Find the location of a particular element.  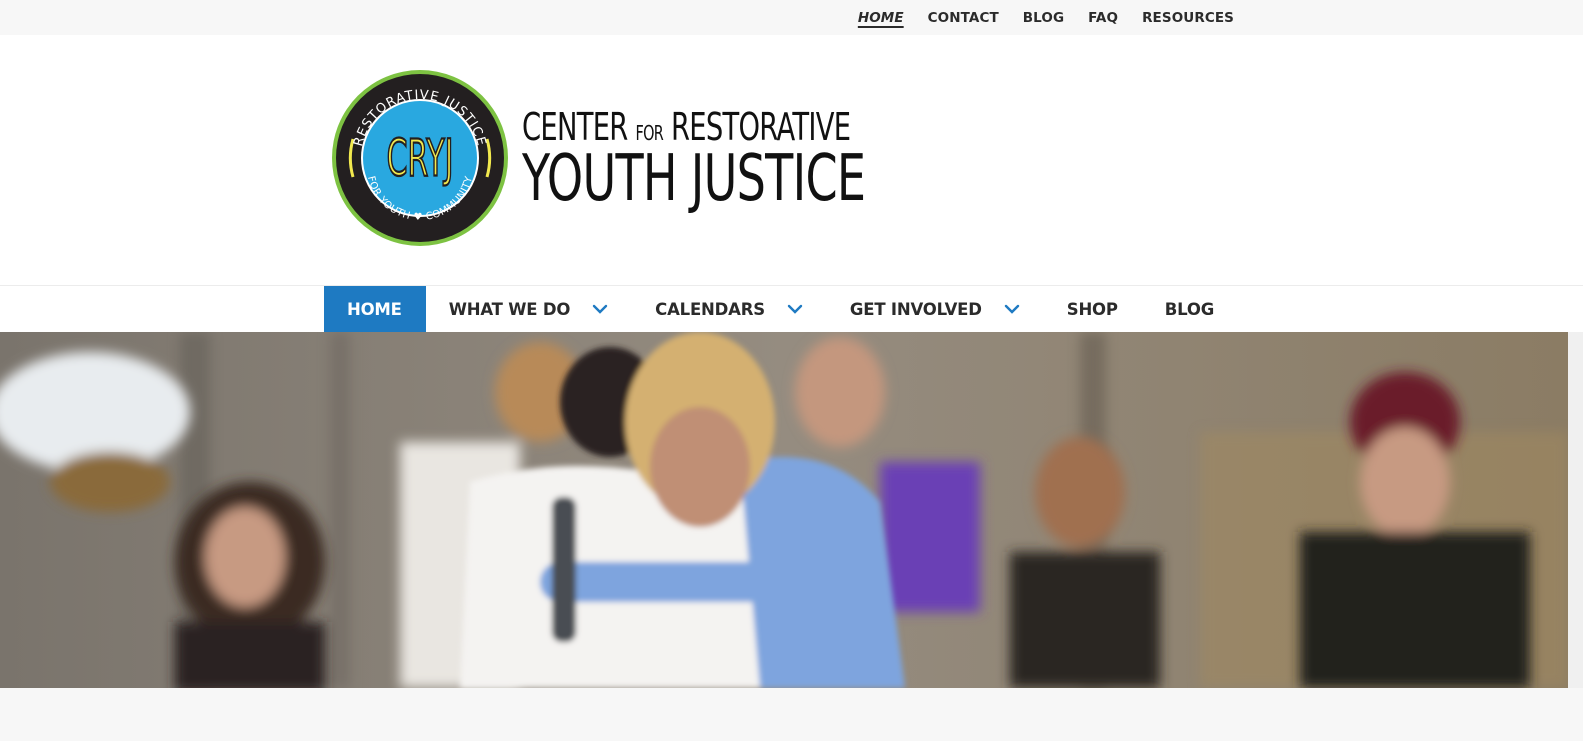

page-scrollbar is located at coordinates (1575, 510).